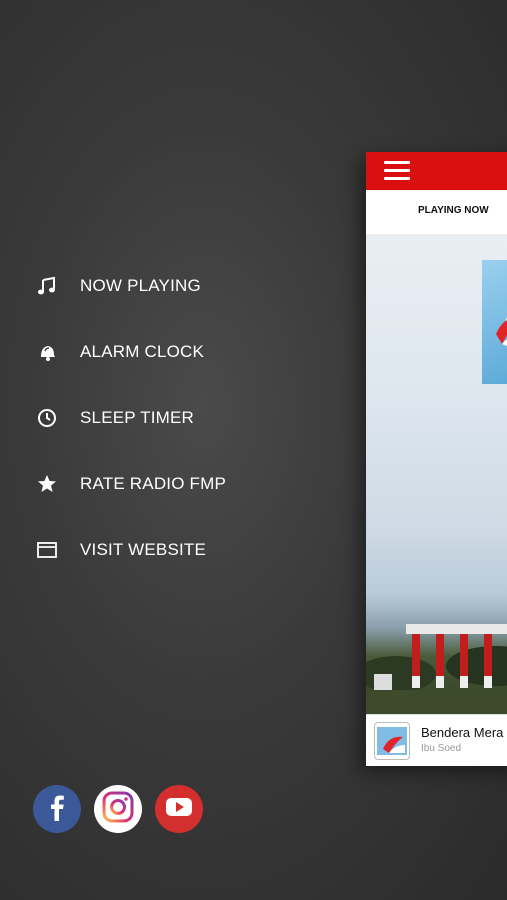 Image resolution: width=507 pixels, height=900 pixels. What do you see at coordinates (47, 352) in the screenshot?
I see `bell-icon` at bounding box center [47, 352].